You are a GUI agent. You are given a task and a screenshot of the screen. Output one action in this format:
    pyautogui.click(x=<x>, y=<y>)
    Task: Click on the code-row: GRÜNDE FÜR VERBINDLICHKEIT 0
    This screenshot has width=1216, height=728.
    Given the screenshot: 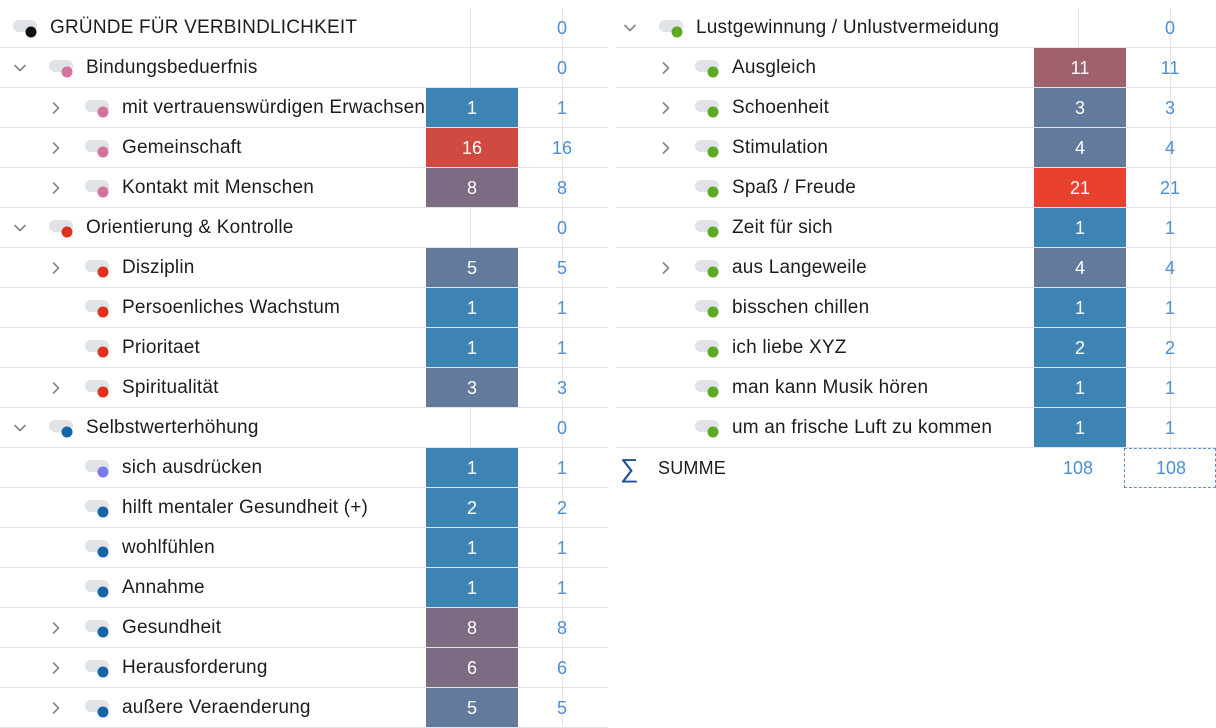 What is the action you would take?
    pyautogui.click(x=304, y=28)
    